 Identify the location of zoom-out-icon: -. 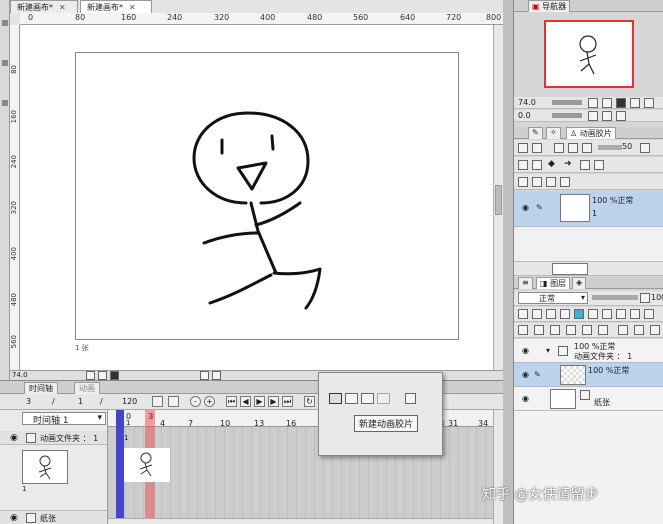
(195, 401).